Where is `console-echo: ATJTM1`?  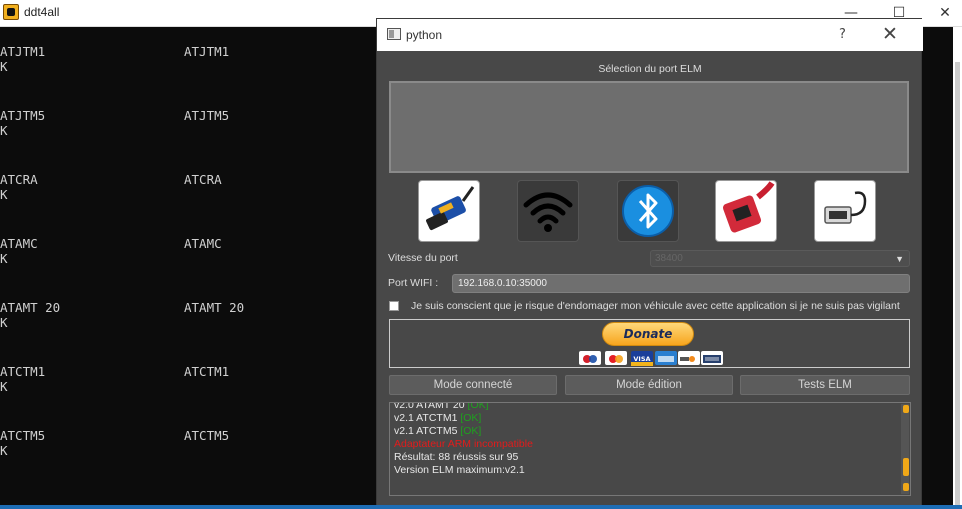 console-echo: ATJTM1 is located at coordinates (207, 51).